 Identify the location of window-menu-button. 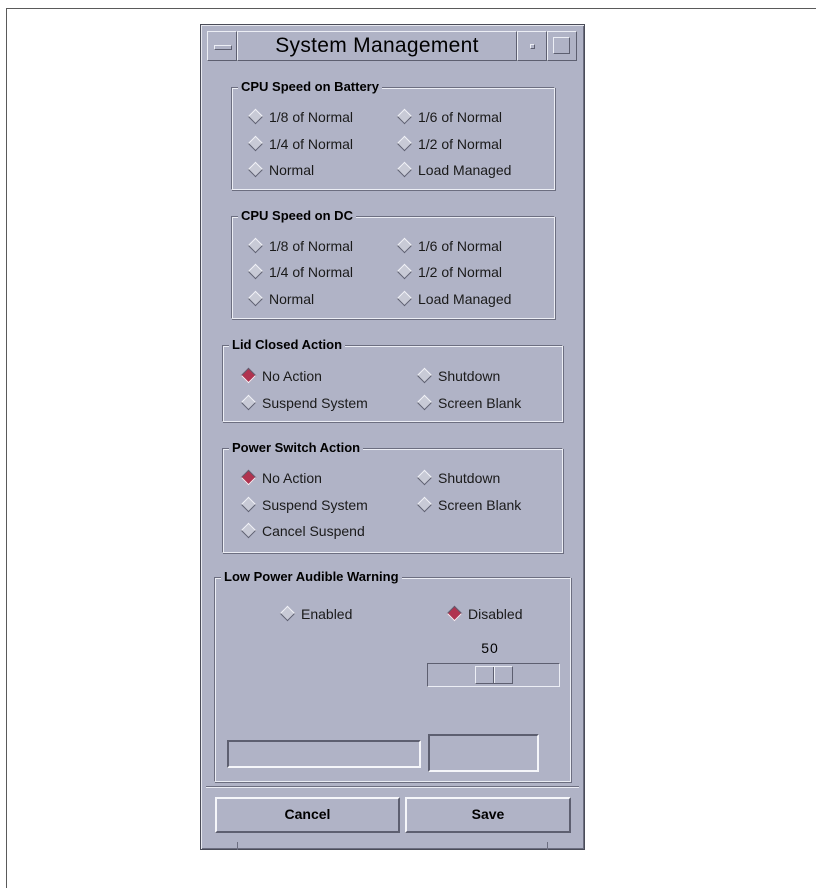
(222, 46).